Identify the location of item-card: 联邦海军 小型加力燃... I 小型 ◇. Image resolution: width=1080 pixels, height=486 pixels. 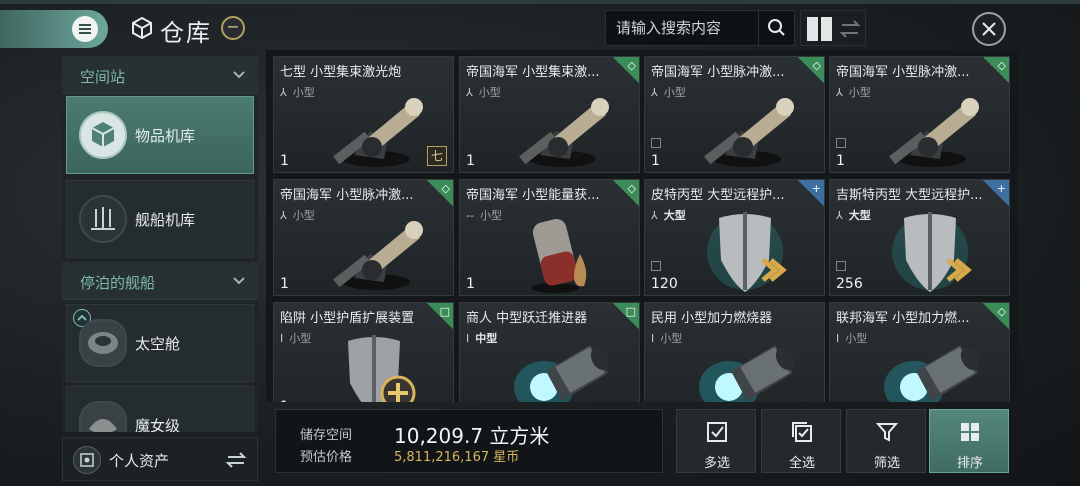
(919, 352).